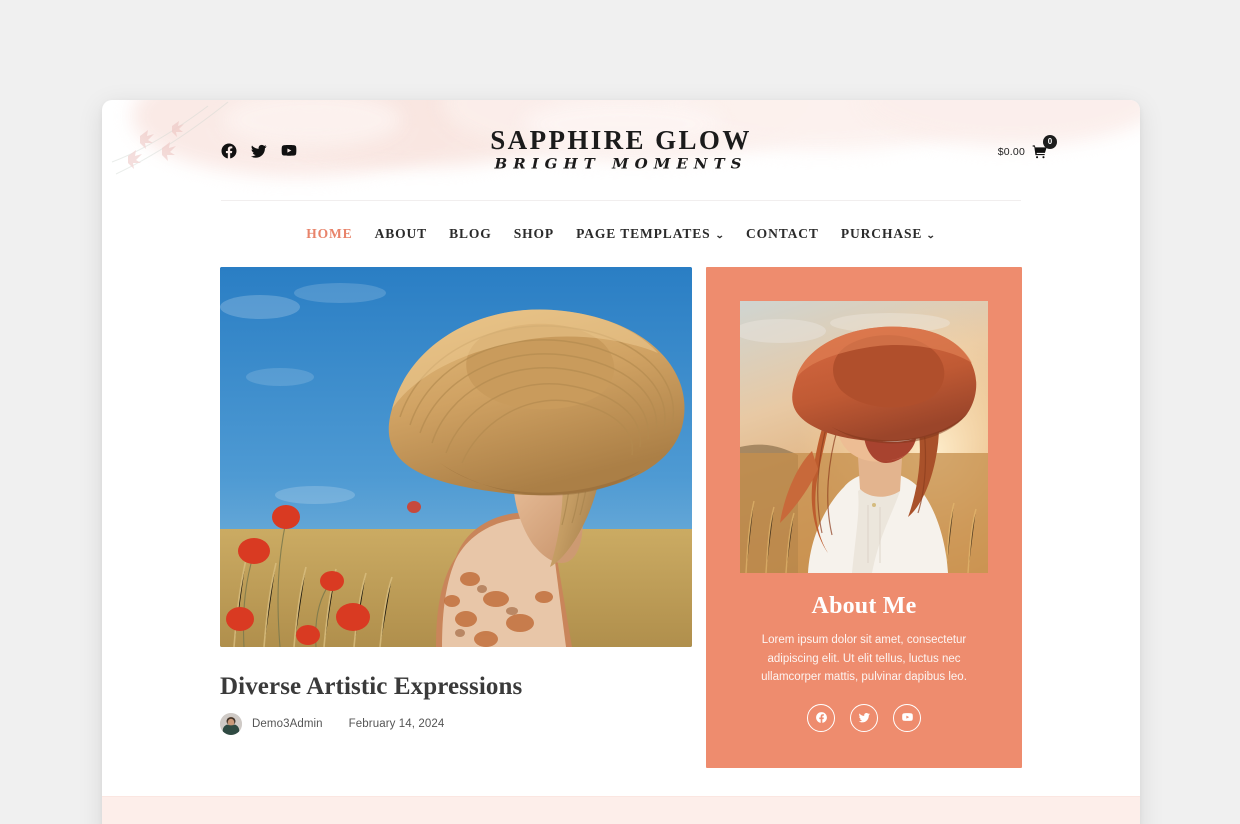 This screenshot has height=824, width=1240. What do you see at coordinates (456, 724) in the screenshot?
I see `post-meta: Demo3Admin February 14, 2024` at bounding box center [456, 724].